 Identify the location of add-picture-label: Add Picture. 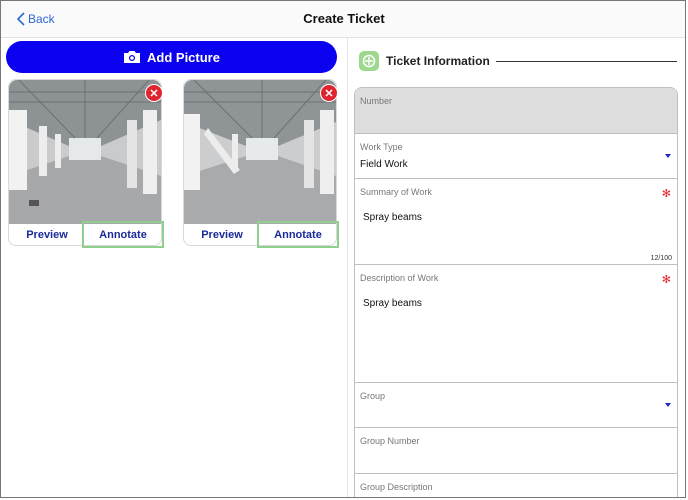
(183, 57).